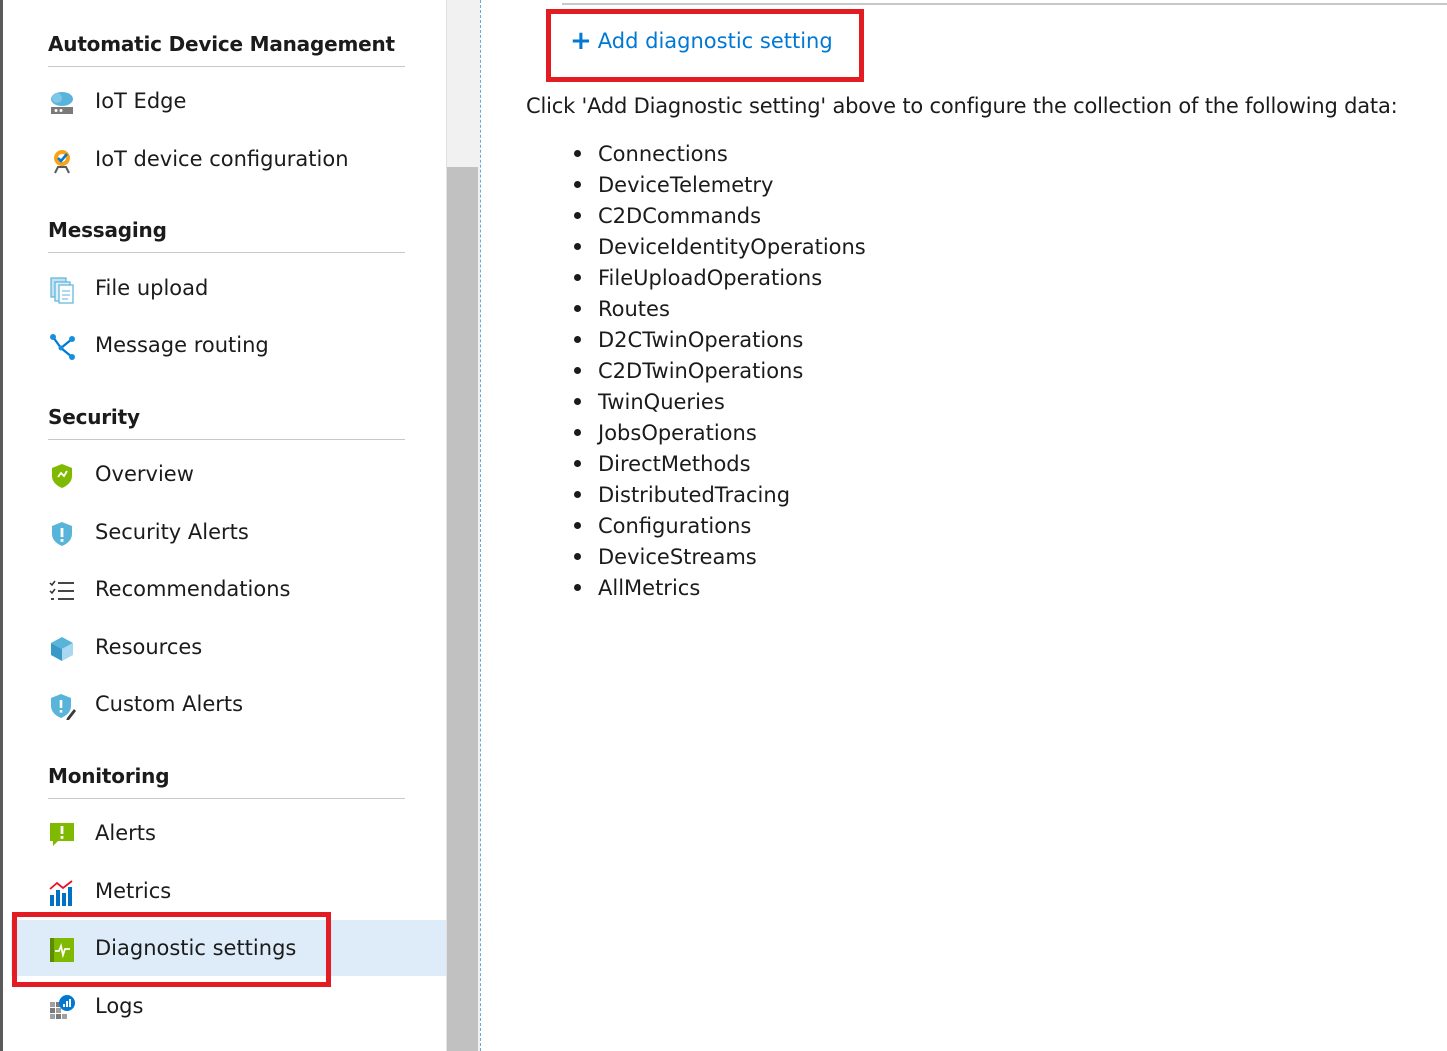  I want to click on list-item: TwinQueries, so click(720, 401).